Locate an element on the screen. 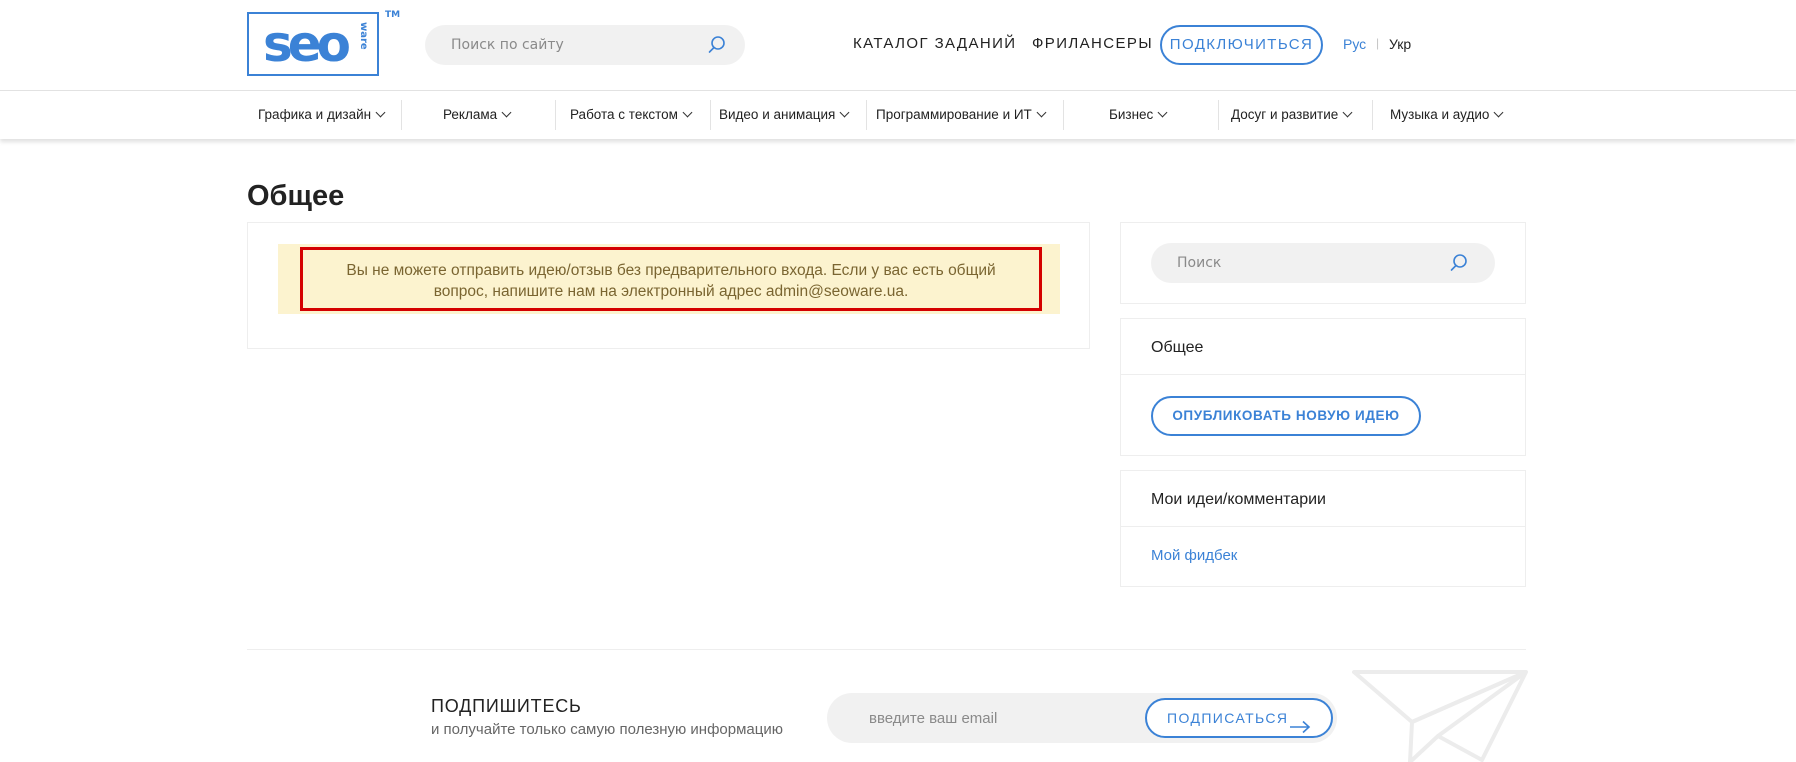  header-search-input is located at coordinates (560, 45).